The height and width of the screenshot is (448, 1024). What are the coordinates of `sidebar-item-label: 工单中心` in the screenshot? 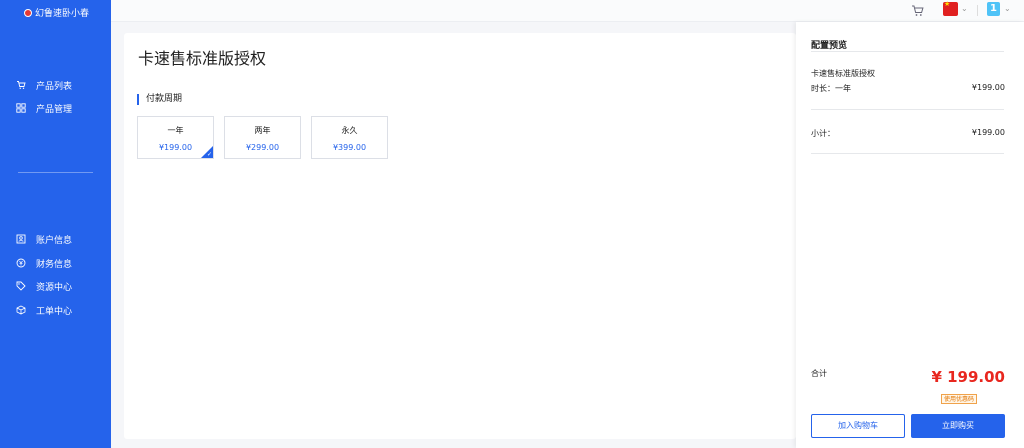 It's located at (54, 311).